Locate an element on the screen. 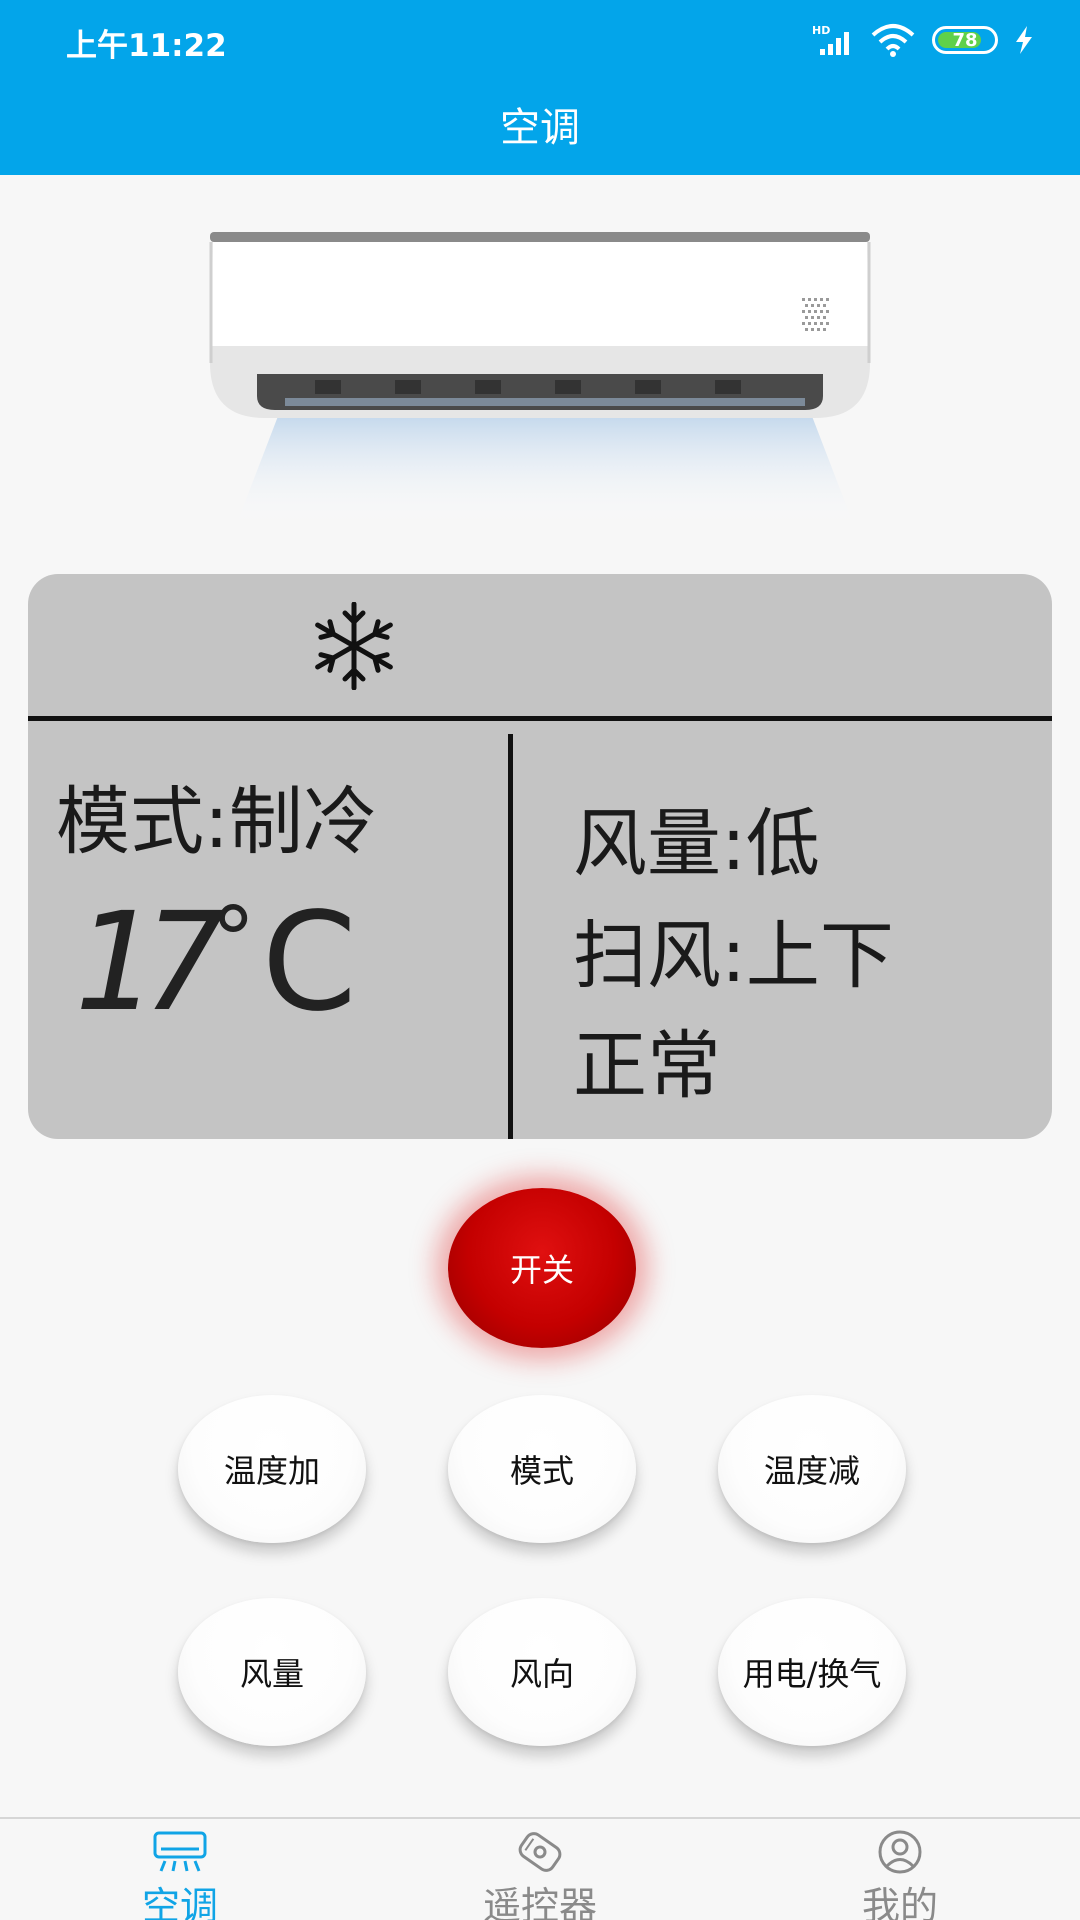 The height and width of the screenshot is (1920, 1080). app-header: 上午11:22 HD 78 空调 is located at coordinates (540, 87).